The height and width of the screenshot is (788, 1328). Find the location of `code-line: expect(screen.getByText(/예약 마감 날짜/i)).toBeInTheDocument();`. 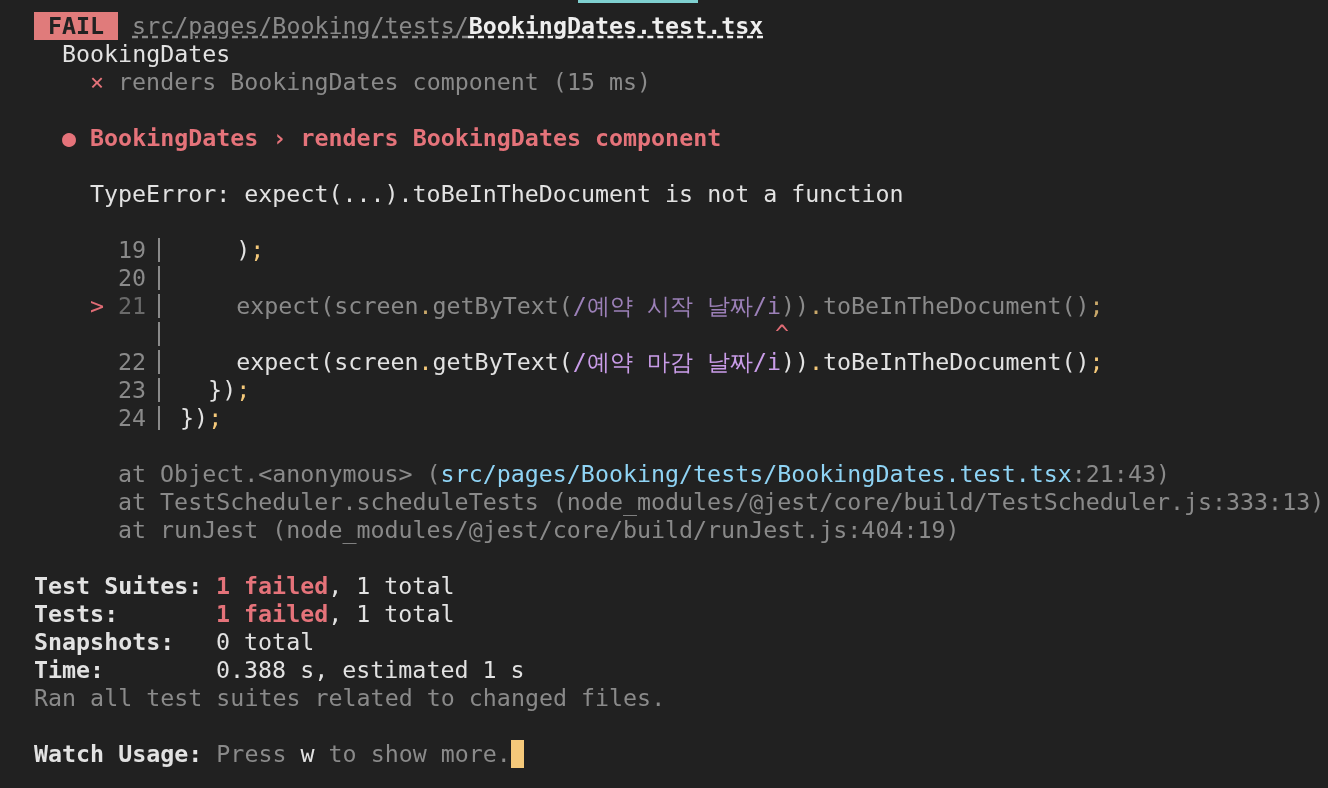

code-line: expect(screen.getByText(/예약 마감 날짜/i)).toBeInTheDocument(); is located at coordinates (669, 362).